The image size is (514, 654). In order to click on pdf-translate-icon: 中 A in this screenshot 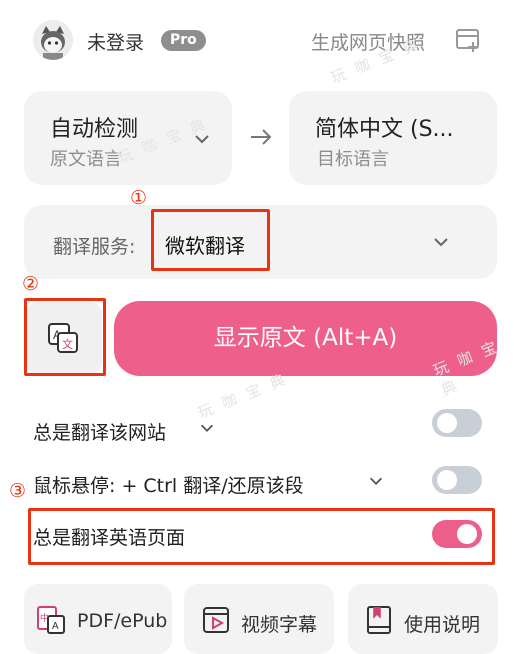, I will do `click(51, 620)`.